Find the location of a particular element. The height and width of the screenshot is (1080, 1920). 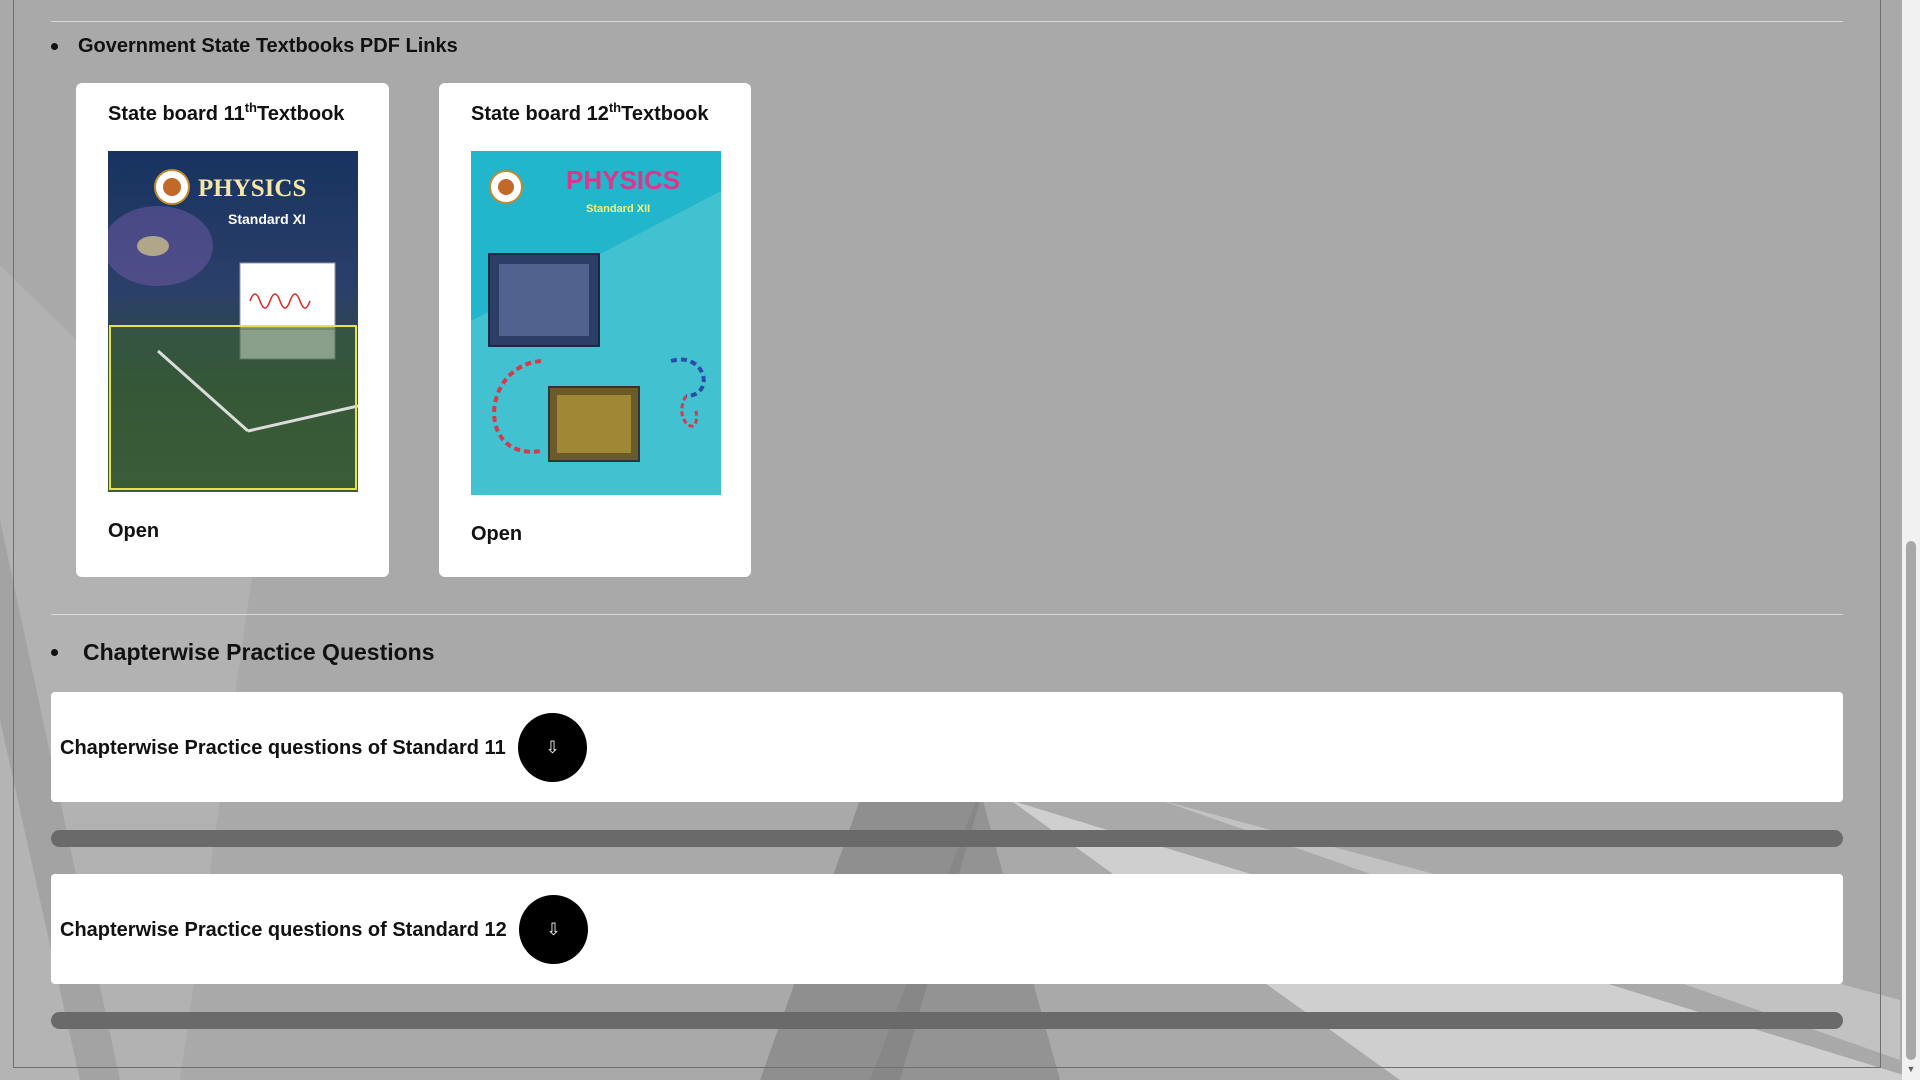

scroll-down-arrow-icon: ▼ is located at coordinates (1911, 1069).